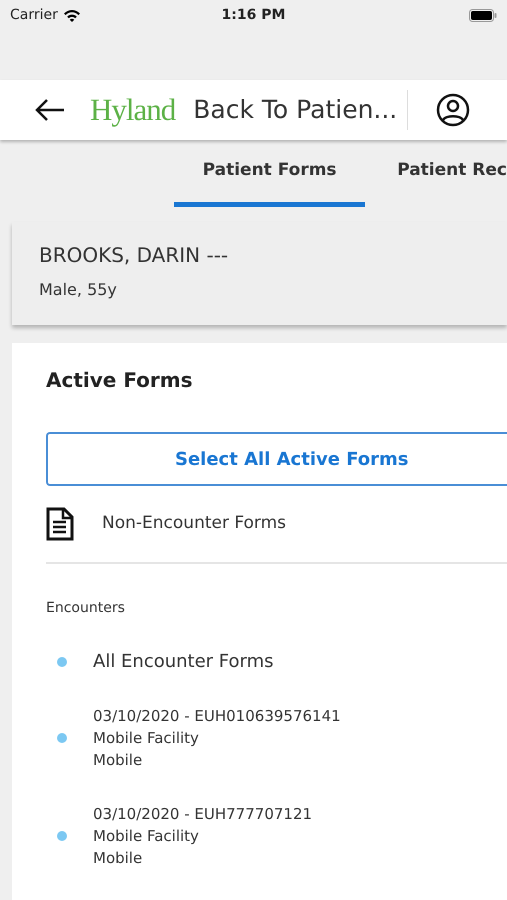  Describe the element at coordinates (34, 15) in the screenshot. I see `carrier-name: Carrier` at that location.